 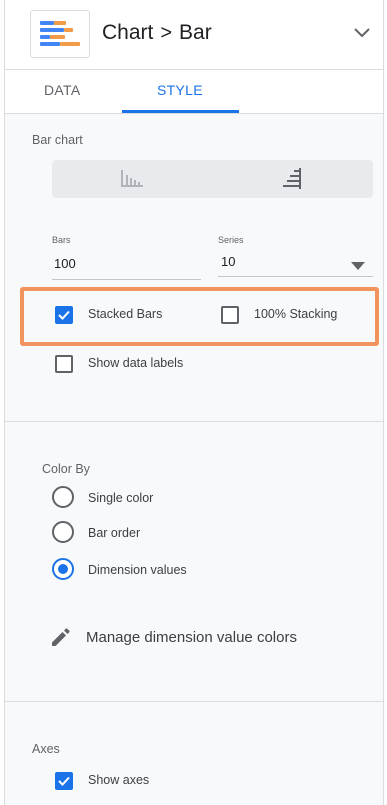 What do you see at coordinates (136, 363) in the screenshot?
I see `show-data-labels-label: Show data labels` at bounding box center [136, 363].